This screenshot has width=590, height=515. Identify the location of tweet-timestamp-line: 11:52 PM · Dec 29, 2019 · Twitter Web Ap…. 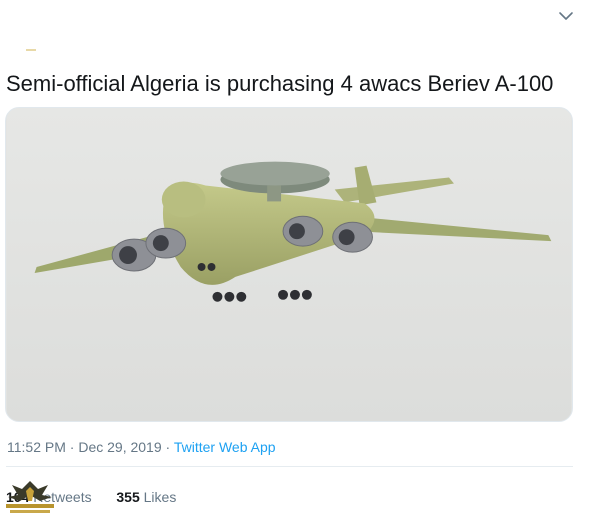
(141, 447).